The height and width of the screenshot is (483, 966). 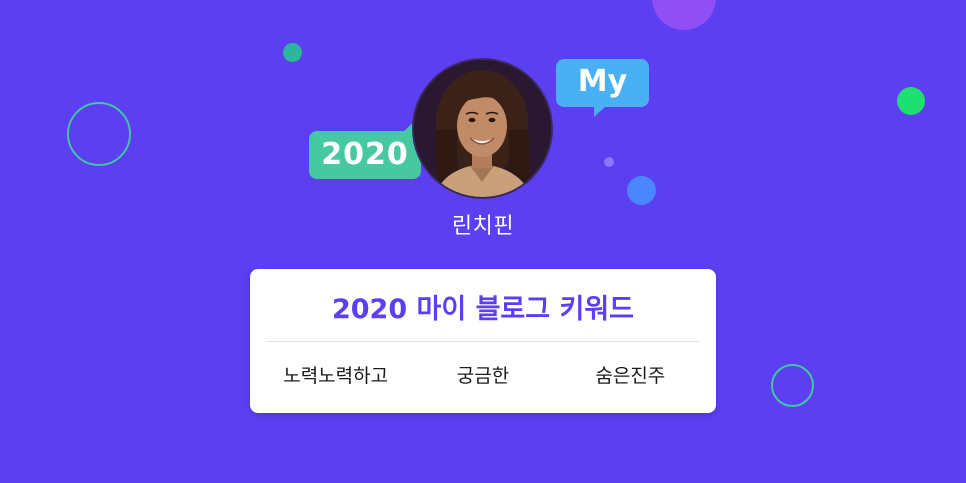 I want to click on keyword-item: 숨은진주, so click(x=630, y=376).